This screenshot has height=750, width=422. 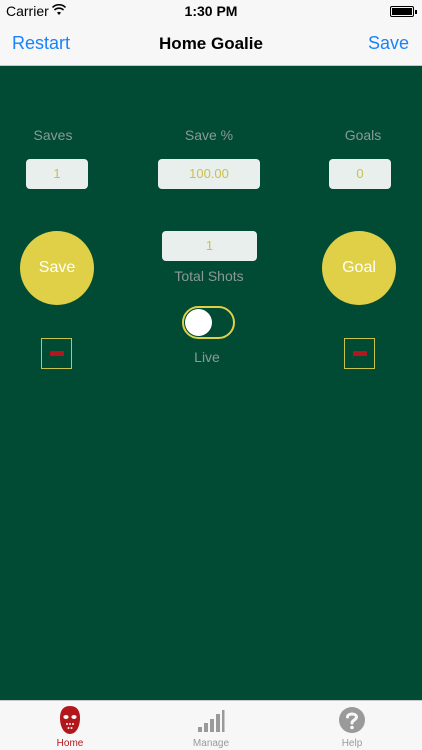 I want to click on live-label: Live, so click(x=207, y=357).